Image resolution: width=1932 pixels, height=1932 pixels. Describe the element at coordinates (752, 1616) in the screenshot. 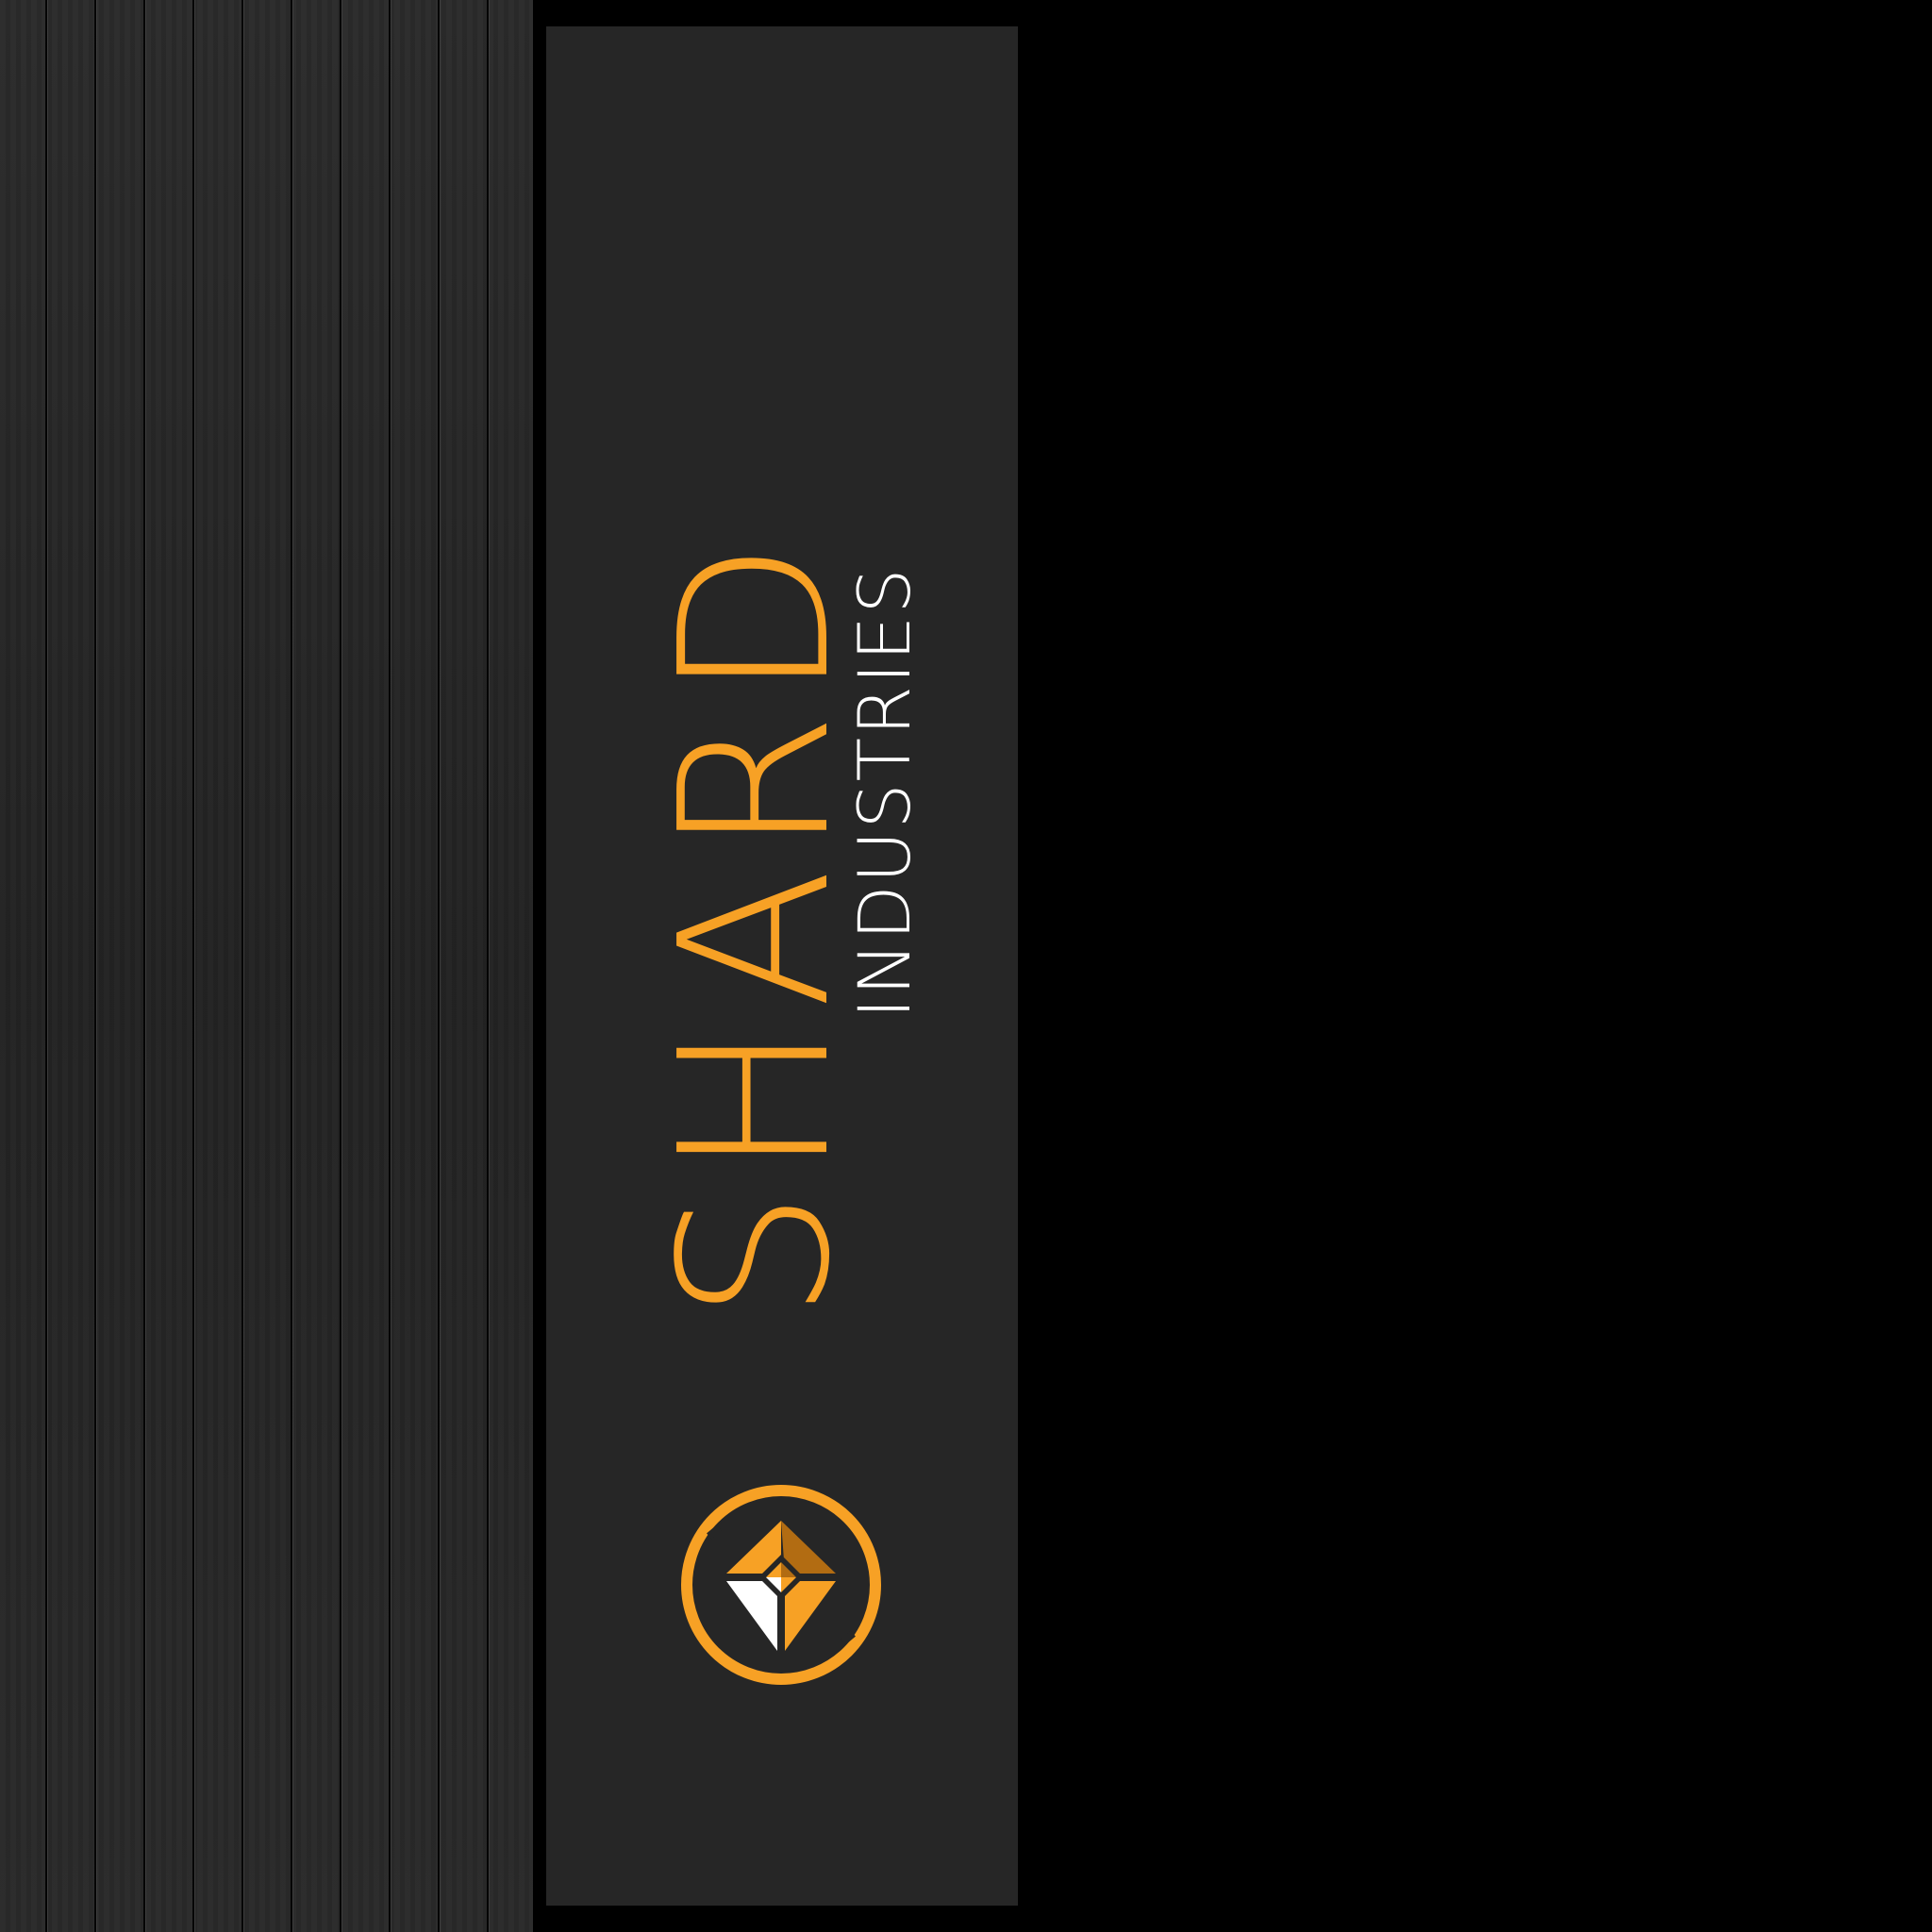

I see `emblem-facet-bottom-left` at that location.